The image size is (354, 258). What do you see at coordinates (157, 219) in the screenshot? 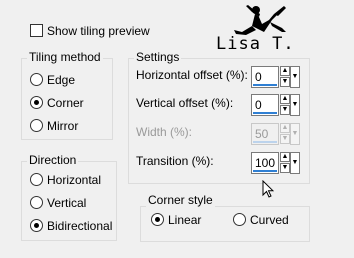
I see `linear-radio` at bounding box center [157, 219].